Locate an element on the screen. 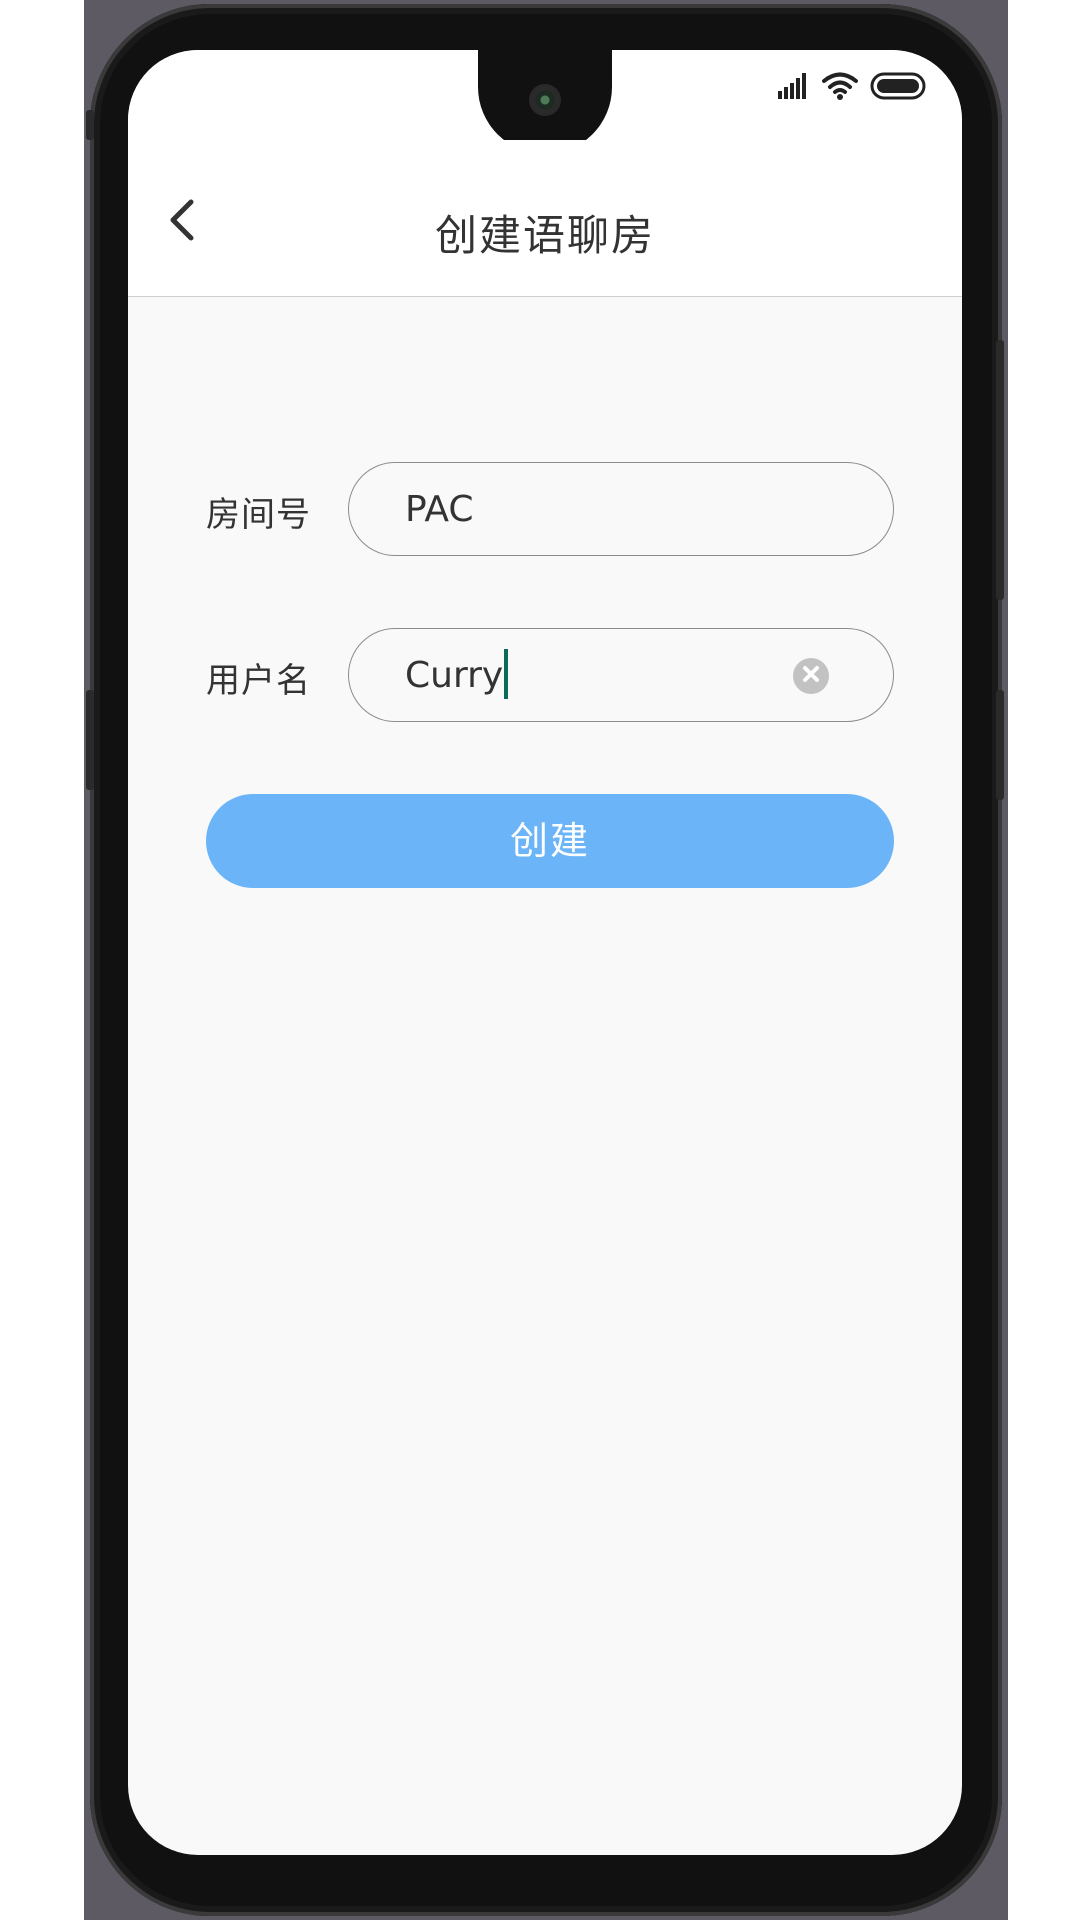  app-bar: 创建语聊房 is located at coordinates (545, 218).